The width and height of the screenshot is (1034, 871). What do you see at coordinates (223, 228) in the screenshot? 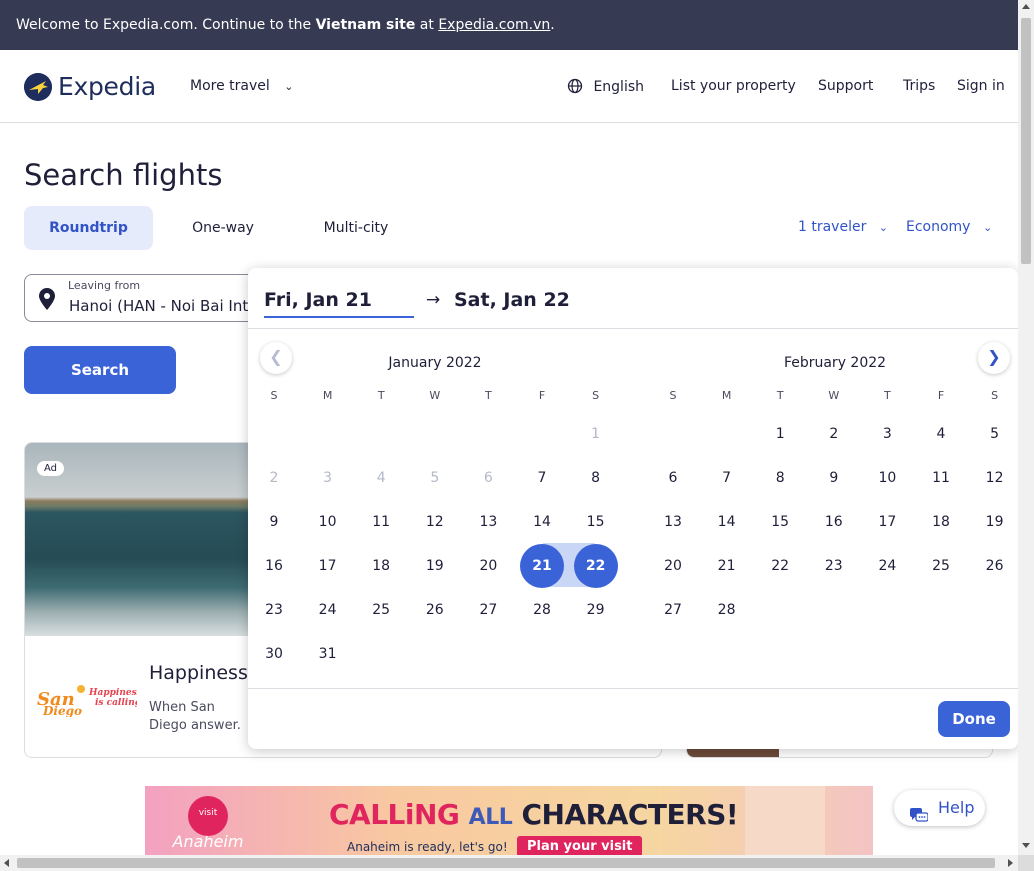
I see `tab-one-way: One-way` at bounding box center [223, 228].